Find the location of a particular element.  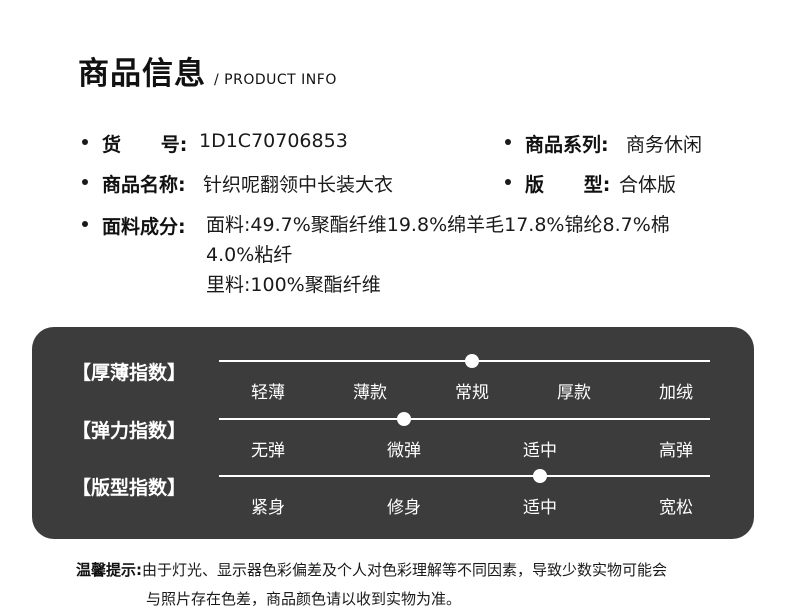

page-title-row: 商品信息 / PRODUCT INFO is located at coordinates (207, 70).